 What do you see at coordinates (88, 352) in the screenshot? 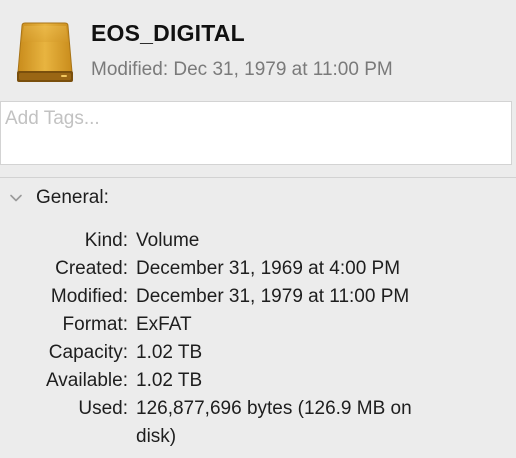
I see `info-label: Capacity:` at bounding box center [88, 352].